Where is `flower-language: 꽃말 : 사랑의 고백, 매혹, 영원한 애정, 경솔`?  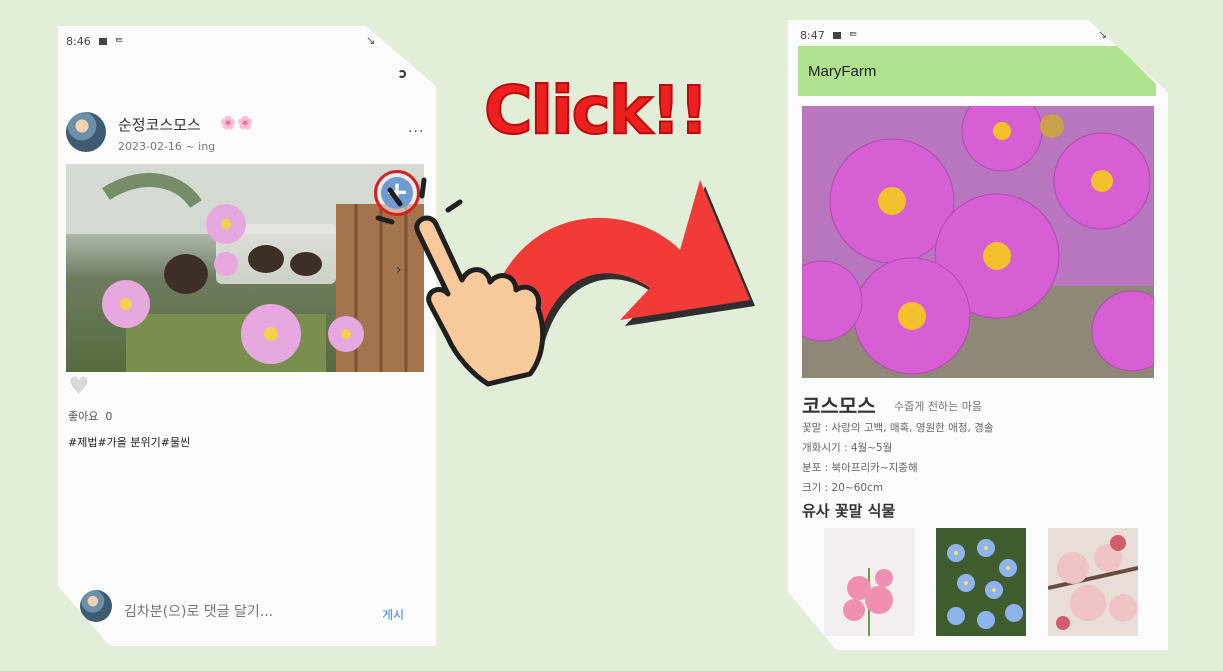 flower-language: 꽃말 : 사랑의 고백, 매혹, 영원한 애정, 경솔 is located at coordinates (898, 428).